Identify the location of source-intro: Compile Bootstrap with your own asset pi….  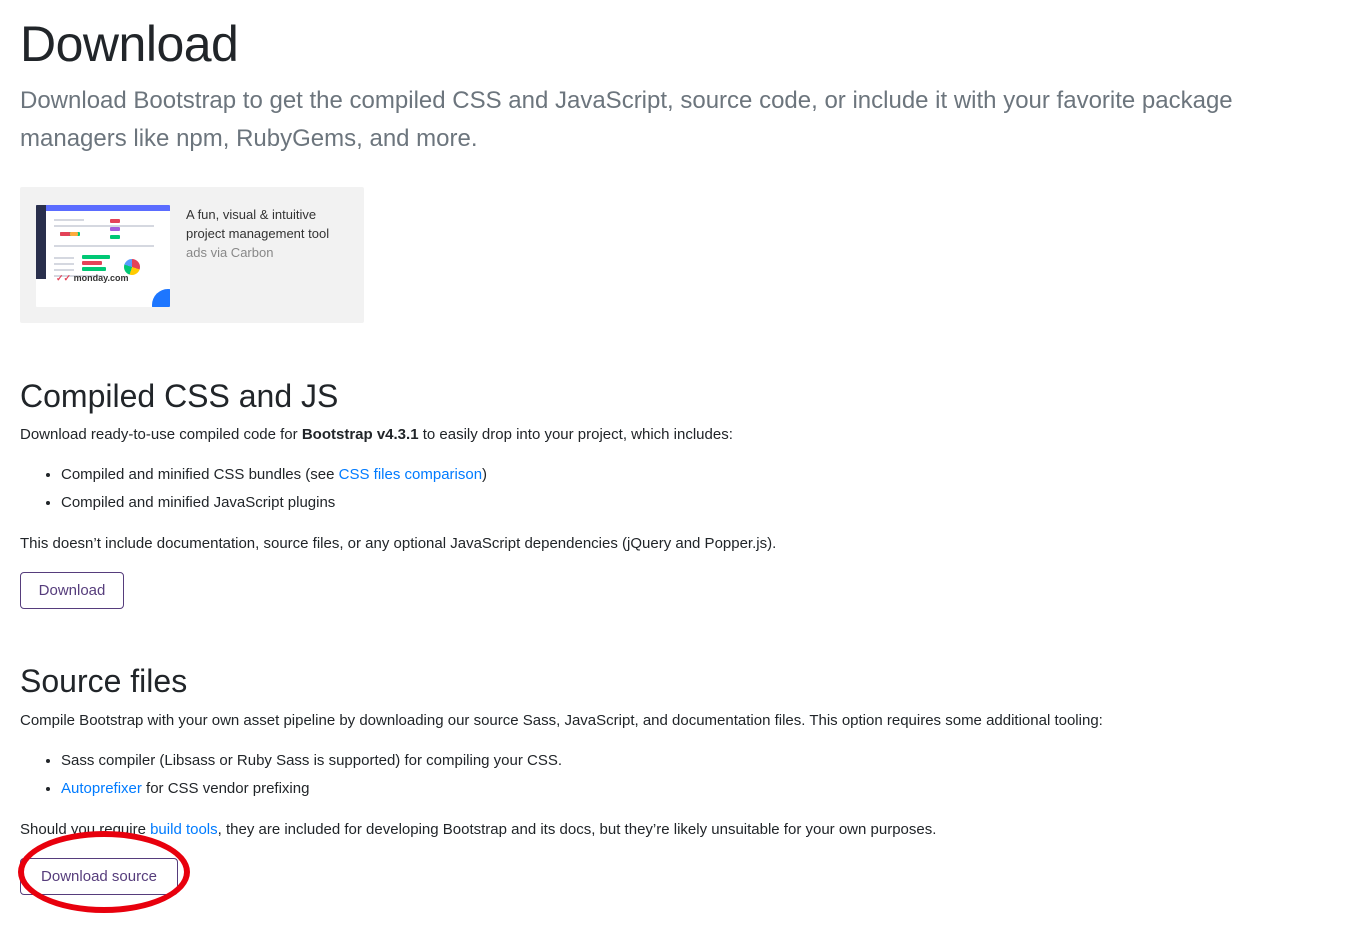
(561, 720).